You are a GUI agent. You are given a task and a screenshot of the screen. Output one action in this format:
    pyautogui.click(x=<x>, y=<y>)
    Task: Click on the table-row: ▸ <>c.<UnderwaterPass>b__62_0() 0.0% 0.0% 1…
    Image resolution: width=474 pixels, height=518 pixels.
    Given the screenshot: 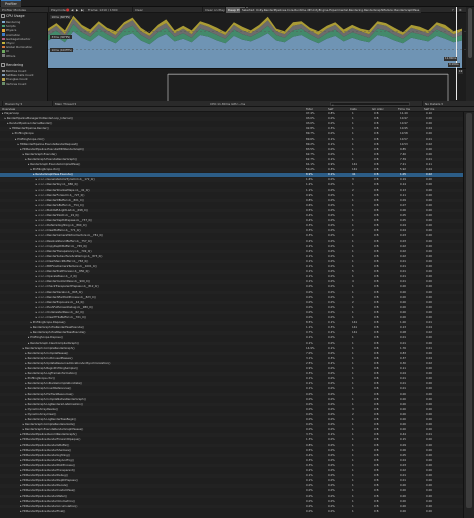 What is the action you would take?
    pyautogui.click(x=231, y=312)
    